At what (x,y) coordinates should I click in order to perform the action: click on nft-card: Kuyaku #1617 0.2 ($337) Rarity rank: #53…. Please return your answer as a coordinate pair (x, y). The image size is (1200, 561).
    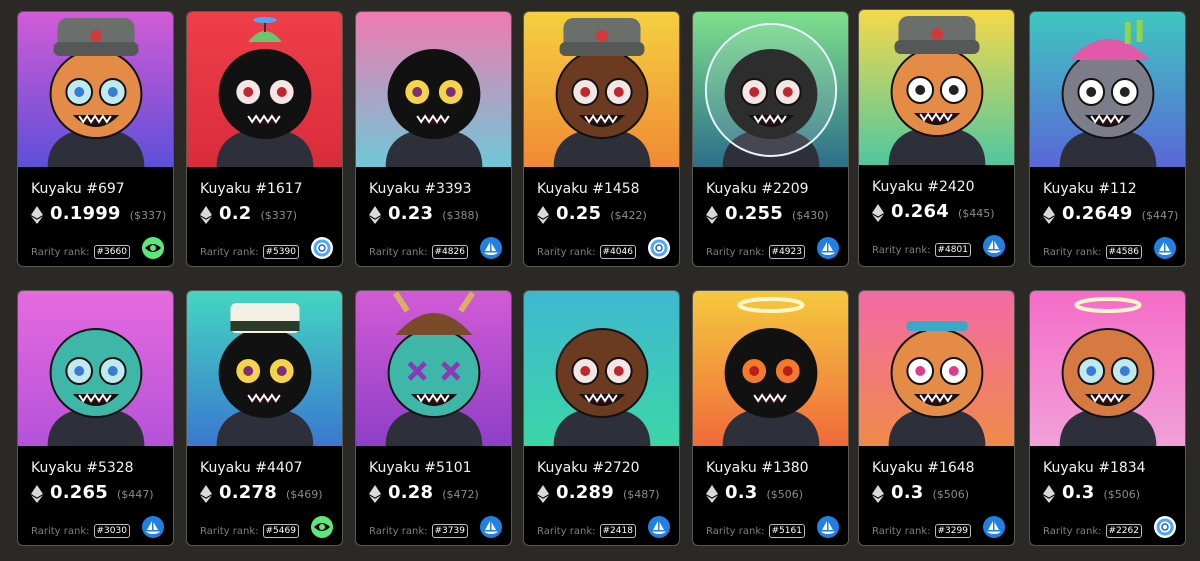
    Looking at the image, I should click on (264, 139).